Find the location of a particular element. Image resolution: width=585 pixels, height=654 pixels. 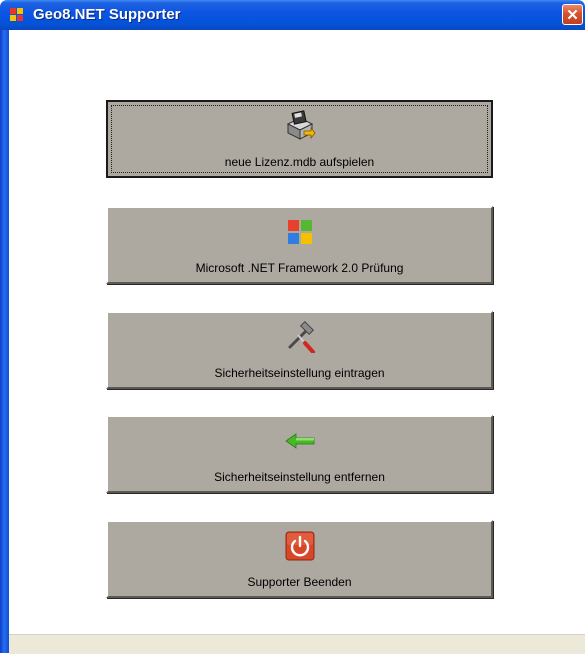

remove-security-setting-button: Sicherheitseinstellung entfernen is located at coordinates (299, 454).